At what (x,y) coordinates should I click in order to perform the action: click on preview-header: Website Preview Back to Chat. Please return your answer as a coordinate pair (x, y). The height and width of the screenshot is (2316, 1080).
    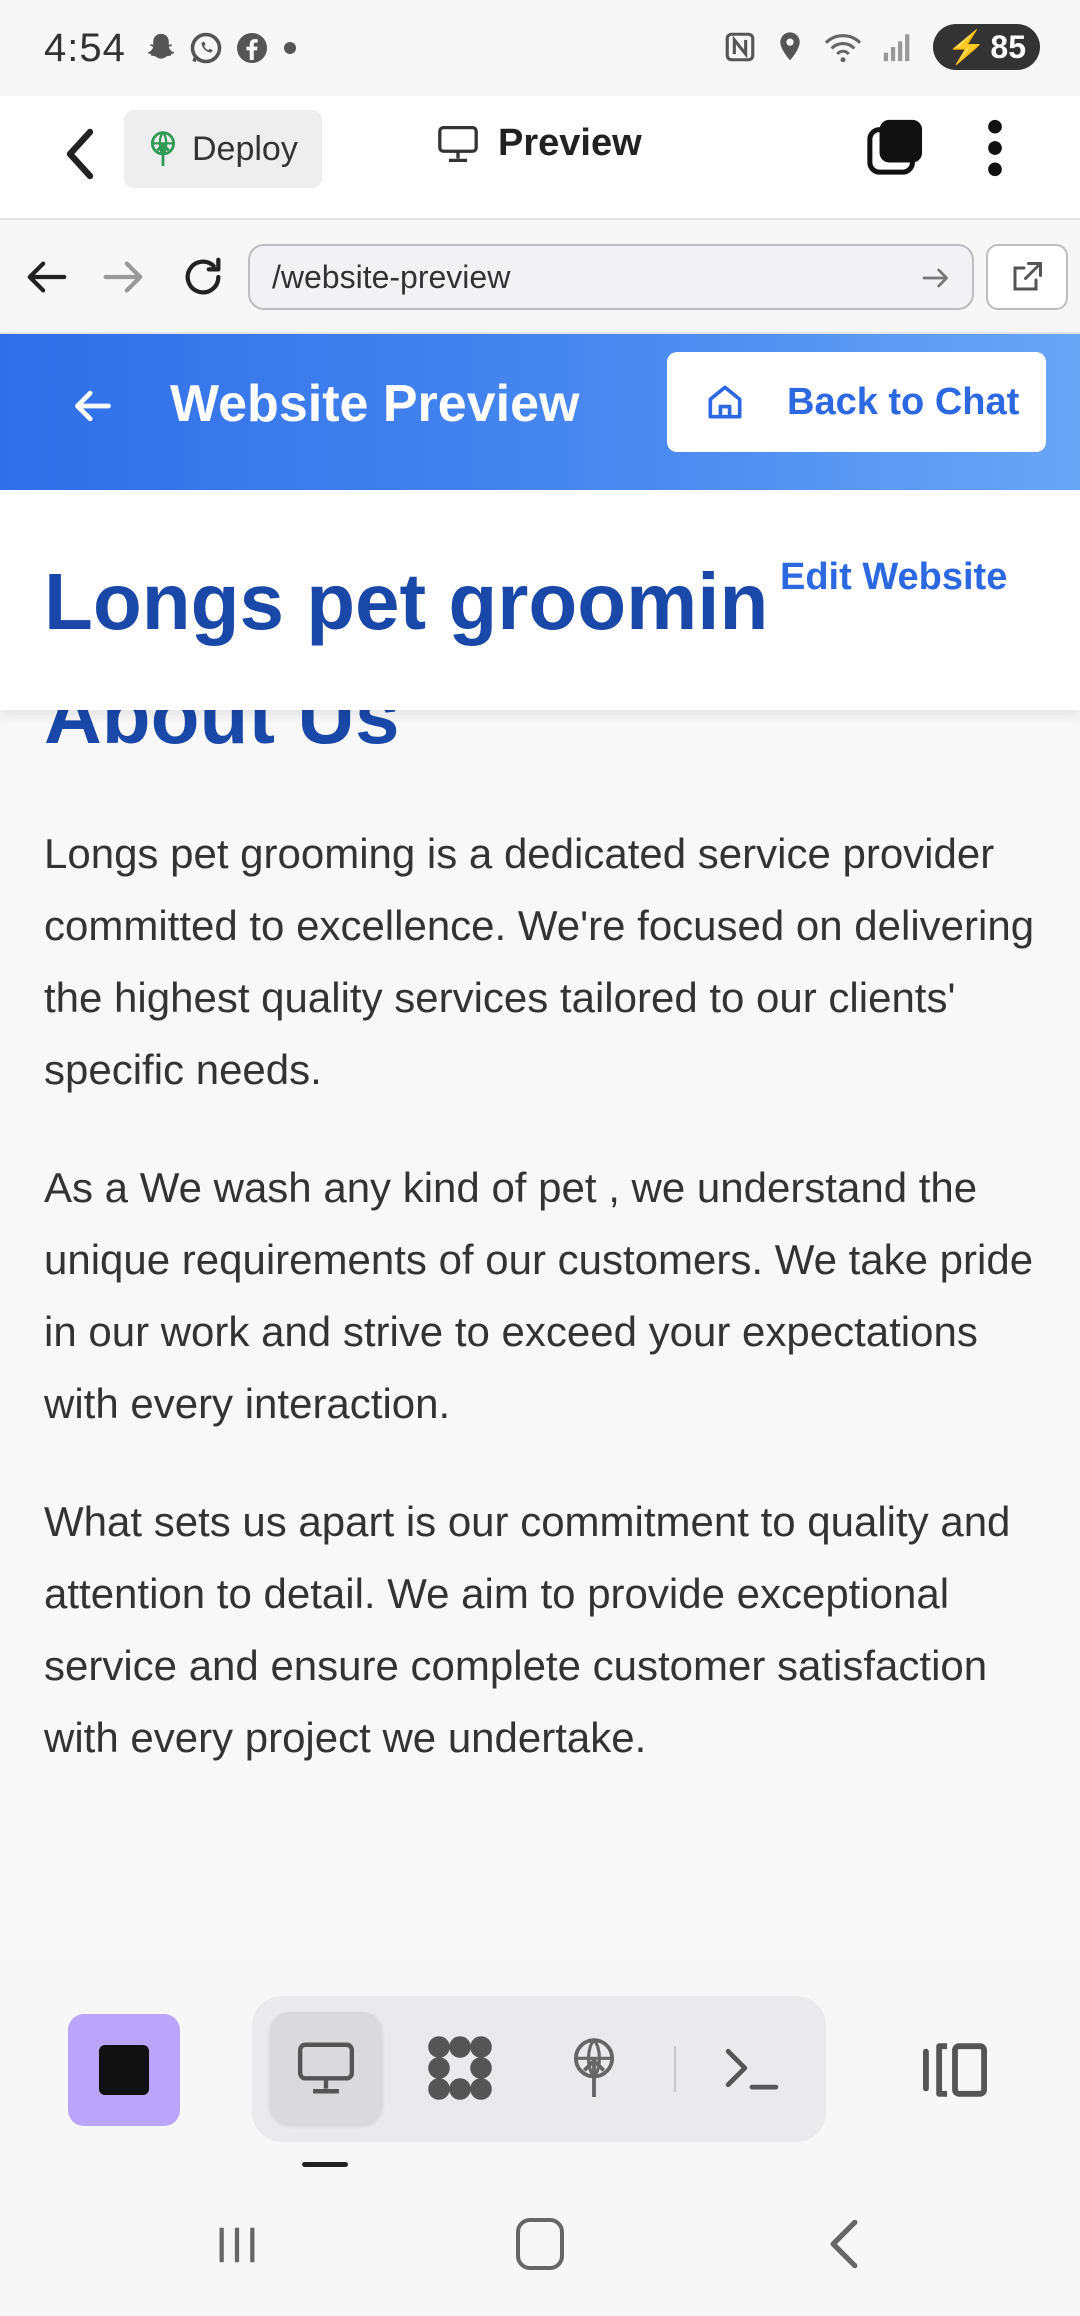
    Looking at the image, I should click on (540, 412).